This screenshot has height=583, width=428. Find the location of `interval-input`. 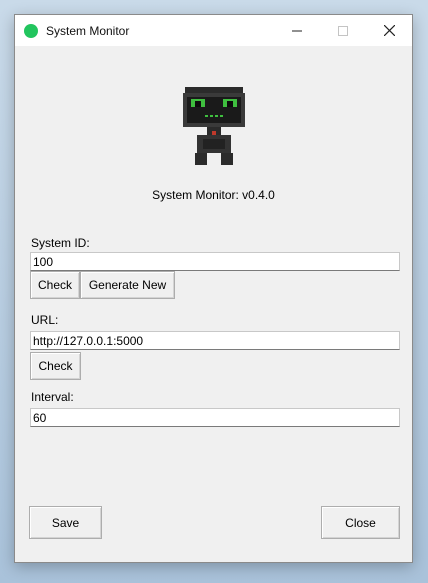

interval-input is located at coordinates (215, 417).